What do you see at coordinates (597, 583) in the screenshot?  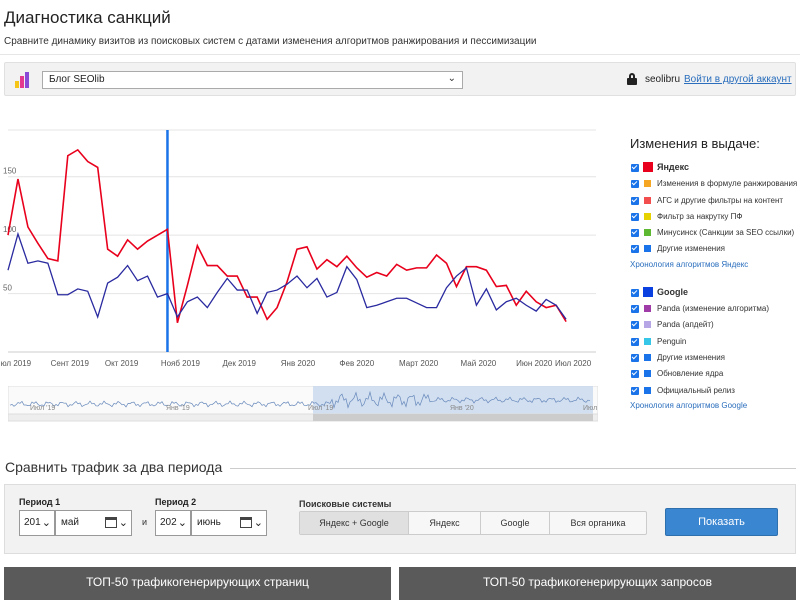 I see `top-queries-button: ТОП-50 трафикогенерирующих запросов` at bounding box center [597, 583].